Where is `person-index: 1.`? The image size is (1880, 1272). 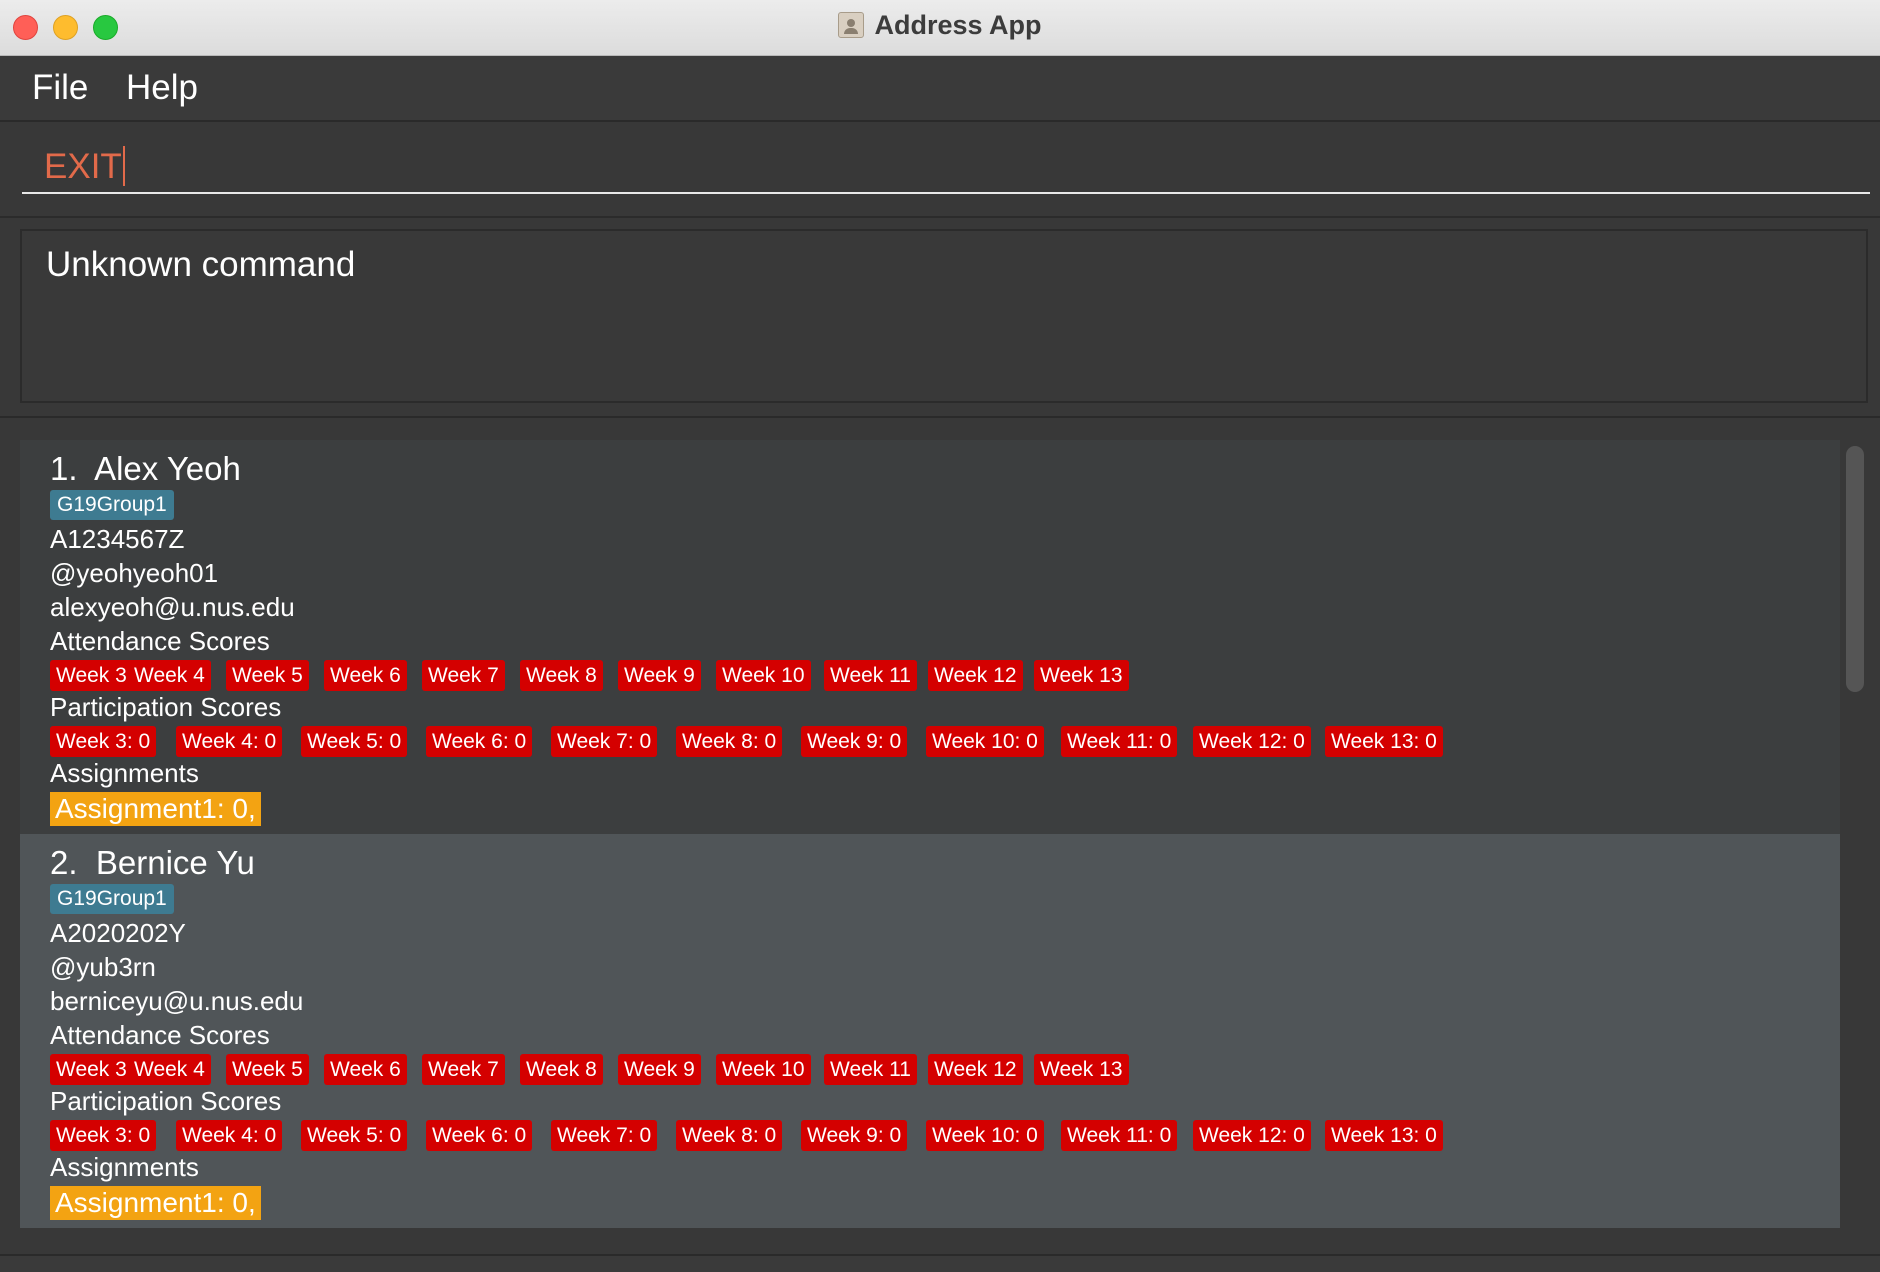 person-index: 1. is located at coordinates (64, 468).